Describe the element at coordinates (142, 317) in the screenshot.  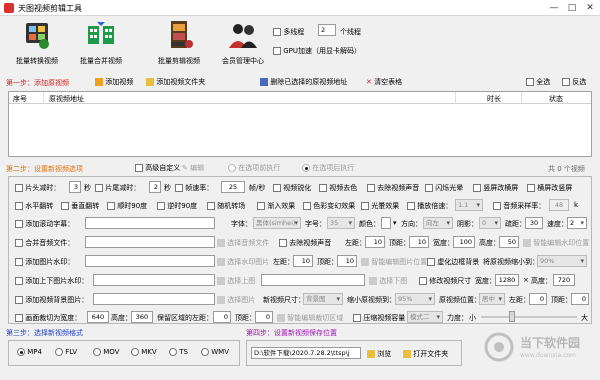
I see `crop-height-input: 360` at that location.